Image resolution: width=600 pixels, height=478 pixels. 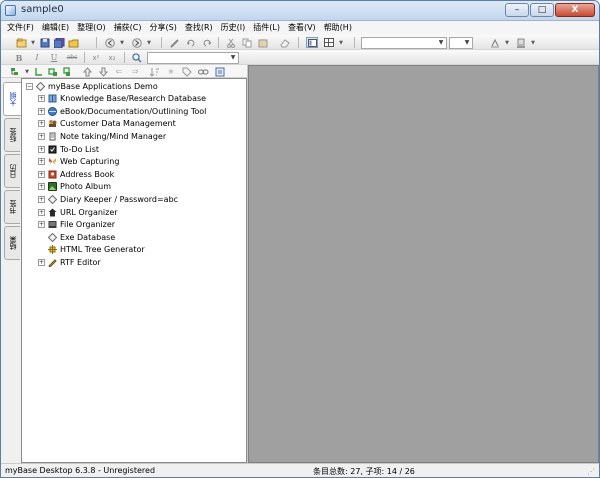 I want to click on format-toolbar: B I U abc x² x₂ ▼, so click(x=300, y=57).